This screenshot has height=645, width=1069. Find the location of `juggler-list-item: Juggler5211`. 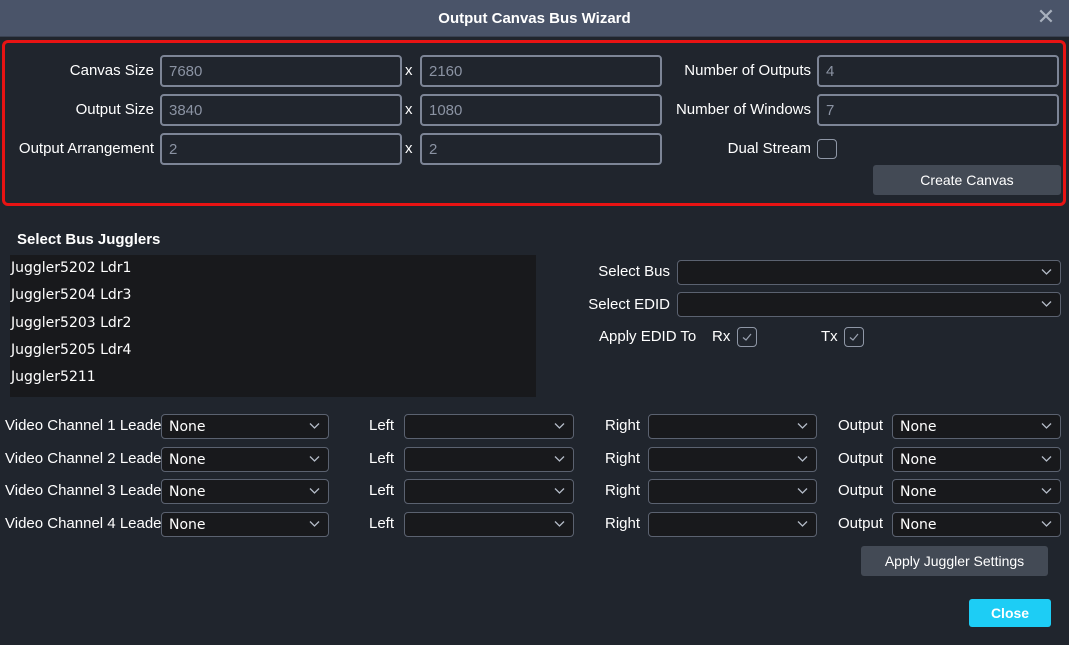

juggler-list-item: Juggler5211 is located at coordinates (273, 377).